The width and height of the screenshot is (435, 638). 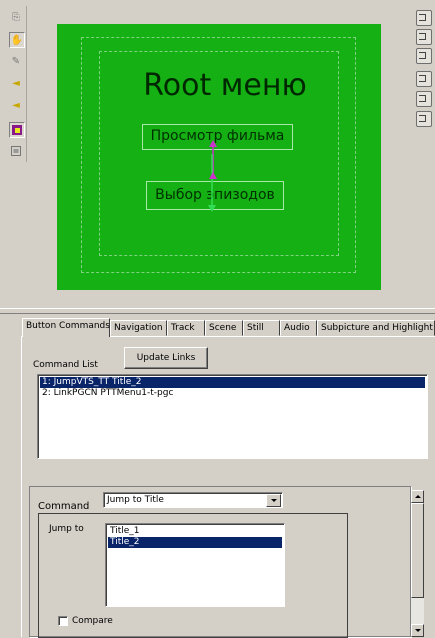 What do you see at coordinates (424, 79) in the screenshot?
I see `align-top-icon` at bounding box center [424, 79].